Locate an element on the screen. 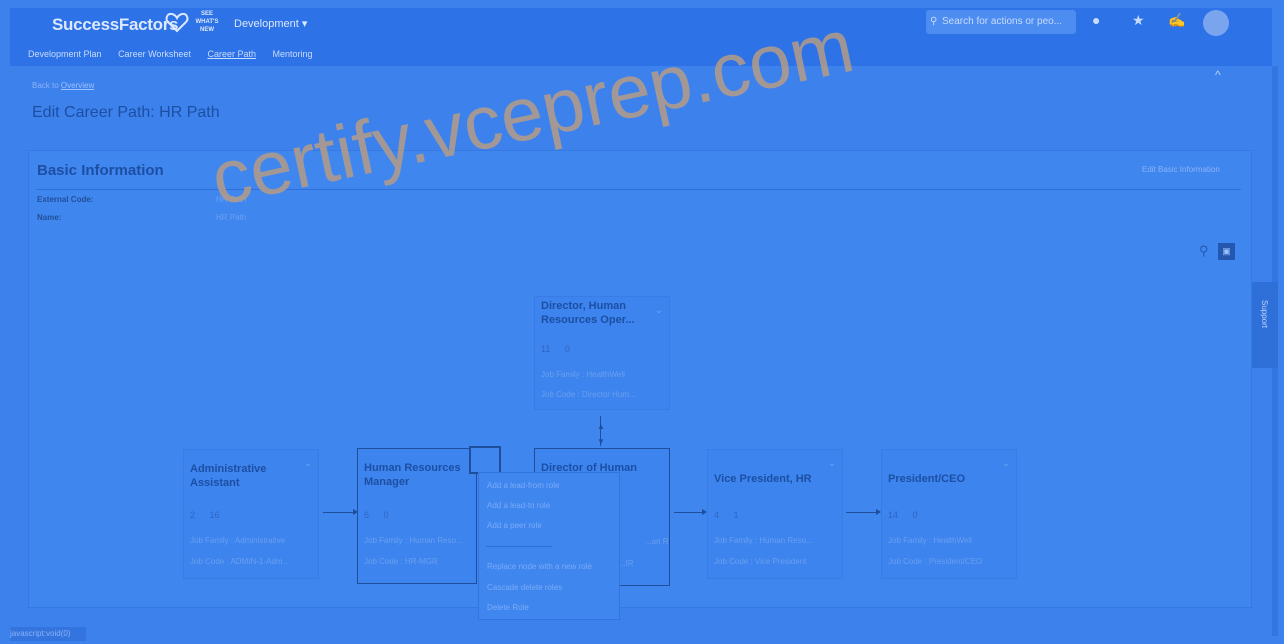 The width and height of the screenshot is (1284, 644). collapse-icon: ^ is located at coordinates (1218, 75).